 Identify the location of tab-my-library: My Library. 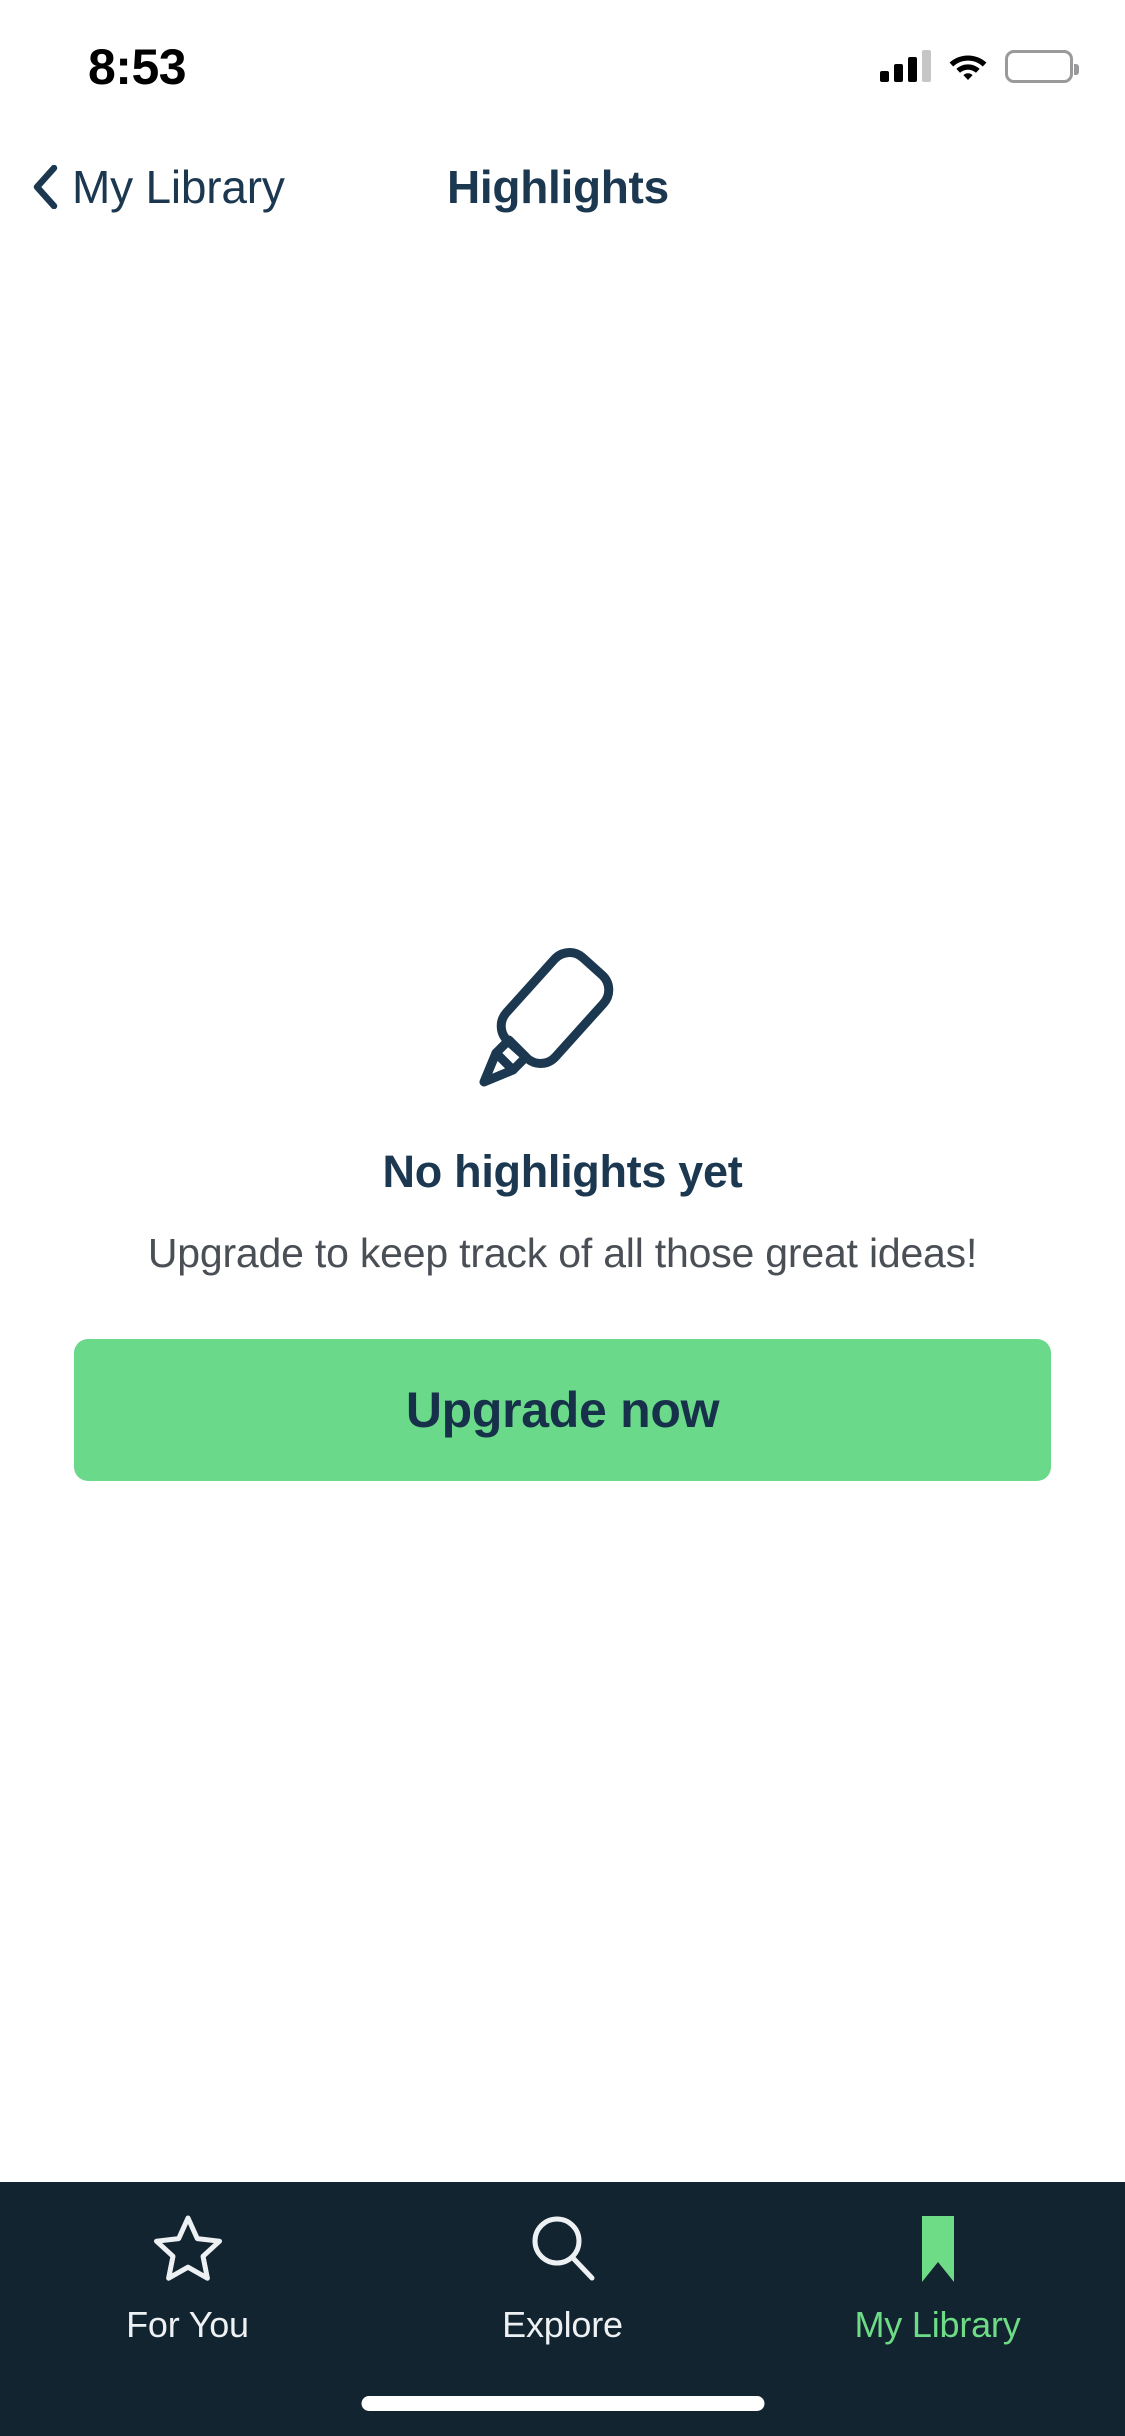
(937, 2282).